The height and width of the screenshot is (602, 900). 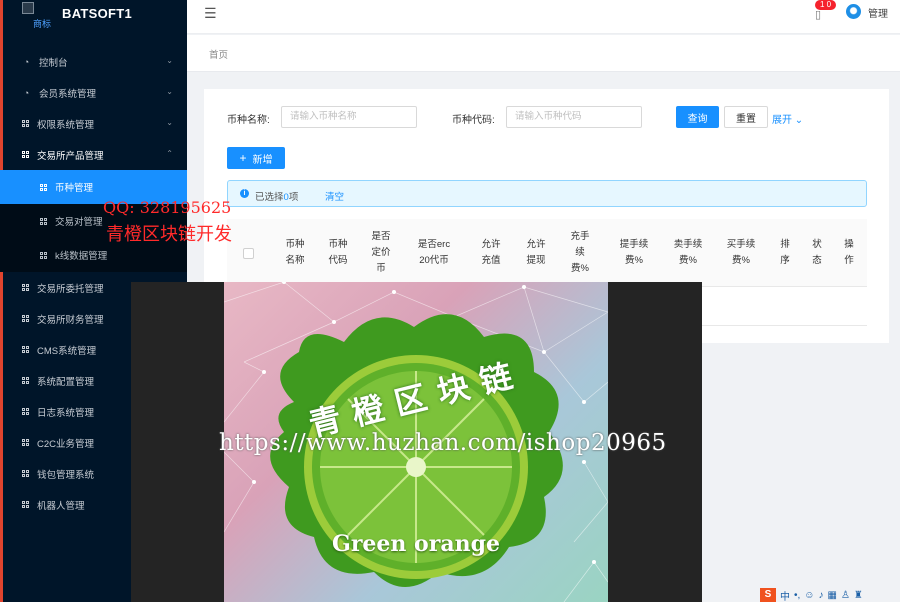 I want to click on ime-language: 中, so click(x=785, y=595).